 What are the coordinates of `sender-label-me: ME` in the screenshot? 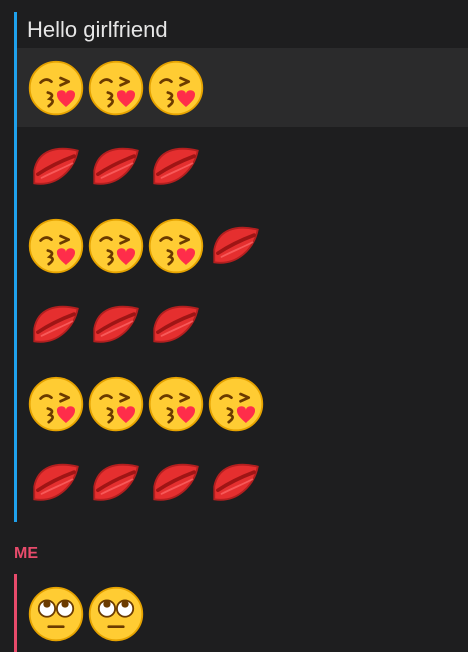 It's located at (26, 553).